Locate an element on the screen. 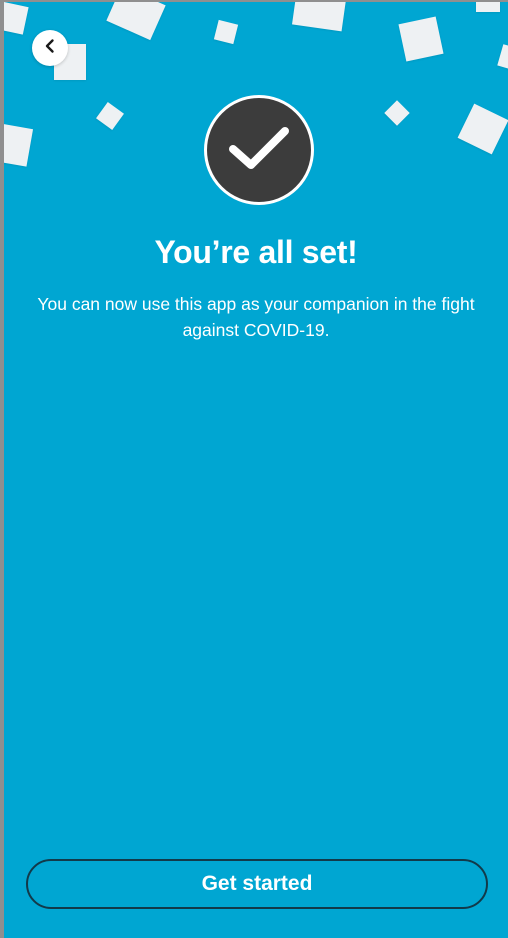  back-button is located at coordinates (50, 48).